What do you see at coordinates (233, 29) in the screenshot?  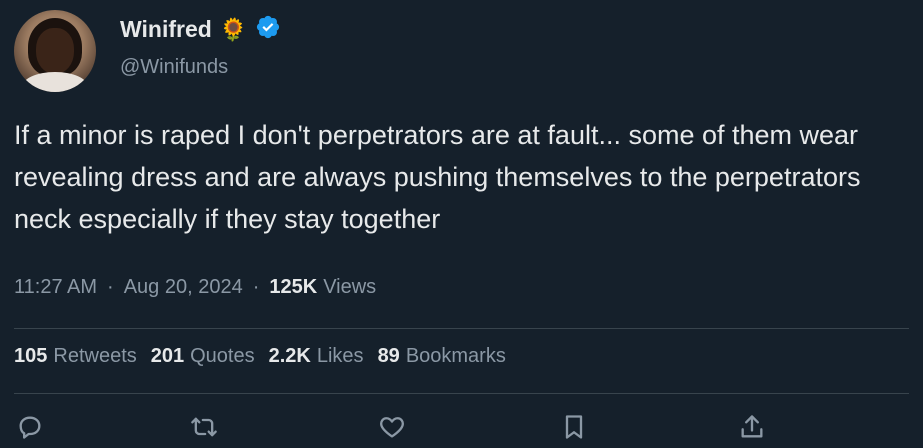 I see `sunflower-emoji: 🌻` at bounding box center [233, 29].